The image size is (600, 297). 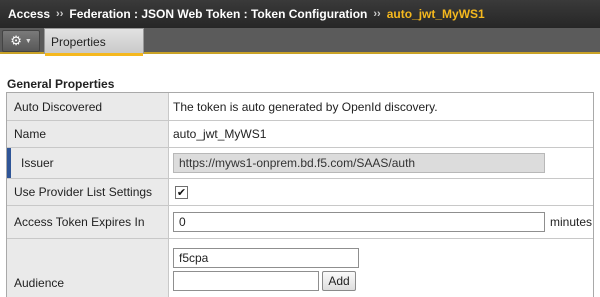 I want to click on auto-discovered-label: Auto Discovered, so click(x=88, y=106).